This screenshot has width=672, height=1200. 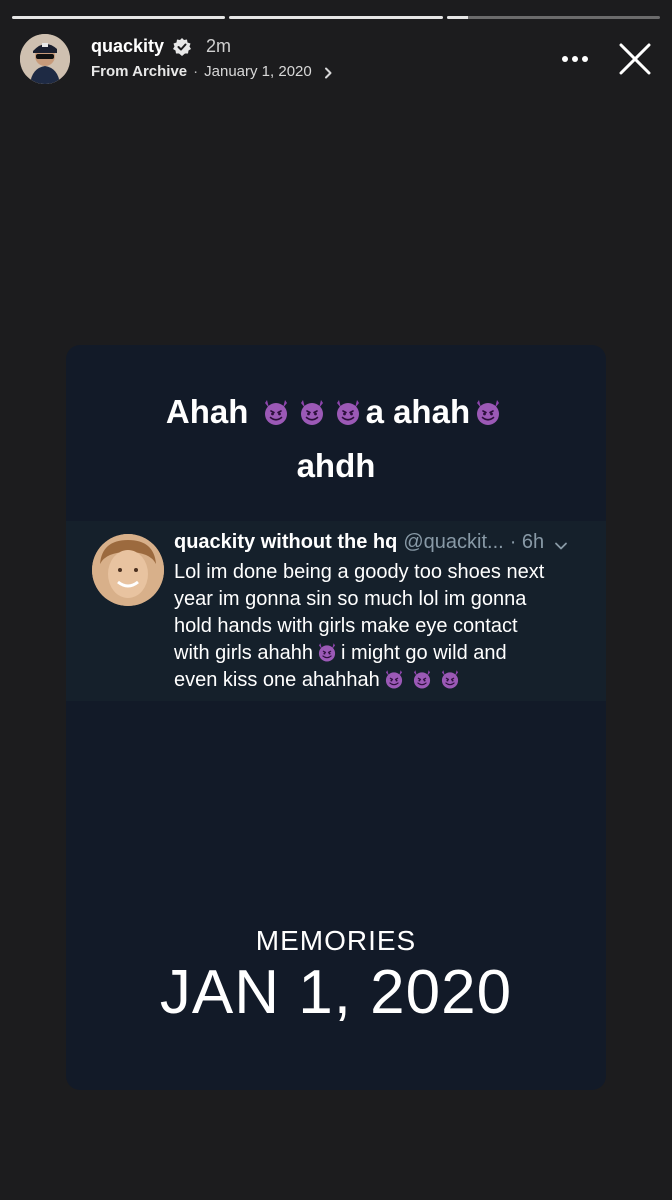 What do you see at coordinates (336, 940) in the screenshot?
I see `memories-label: MEMORIES` at bounding box center [336, 940].